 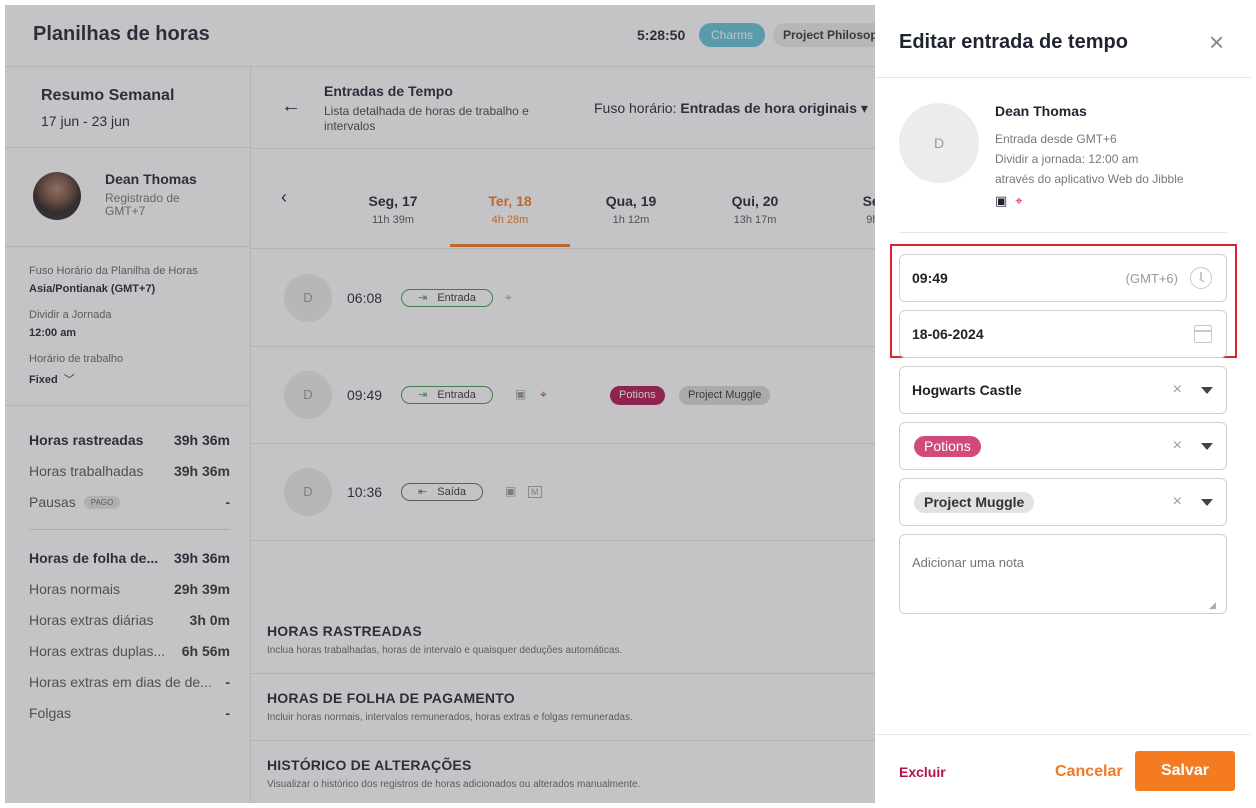 I want to click on project-tag: Project Muggle, so click(x=974, y=502).